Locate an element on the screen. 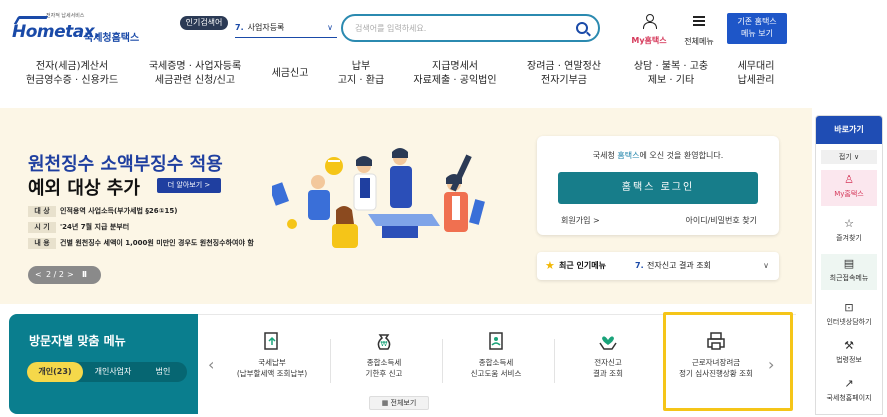 This screenshot has height=417, width=887. highlighted-service-outline is located at coordinates (728, 361).